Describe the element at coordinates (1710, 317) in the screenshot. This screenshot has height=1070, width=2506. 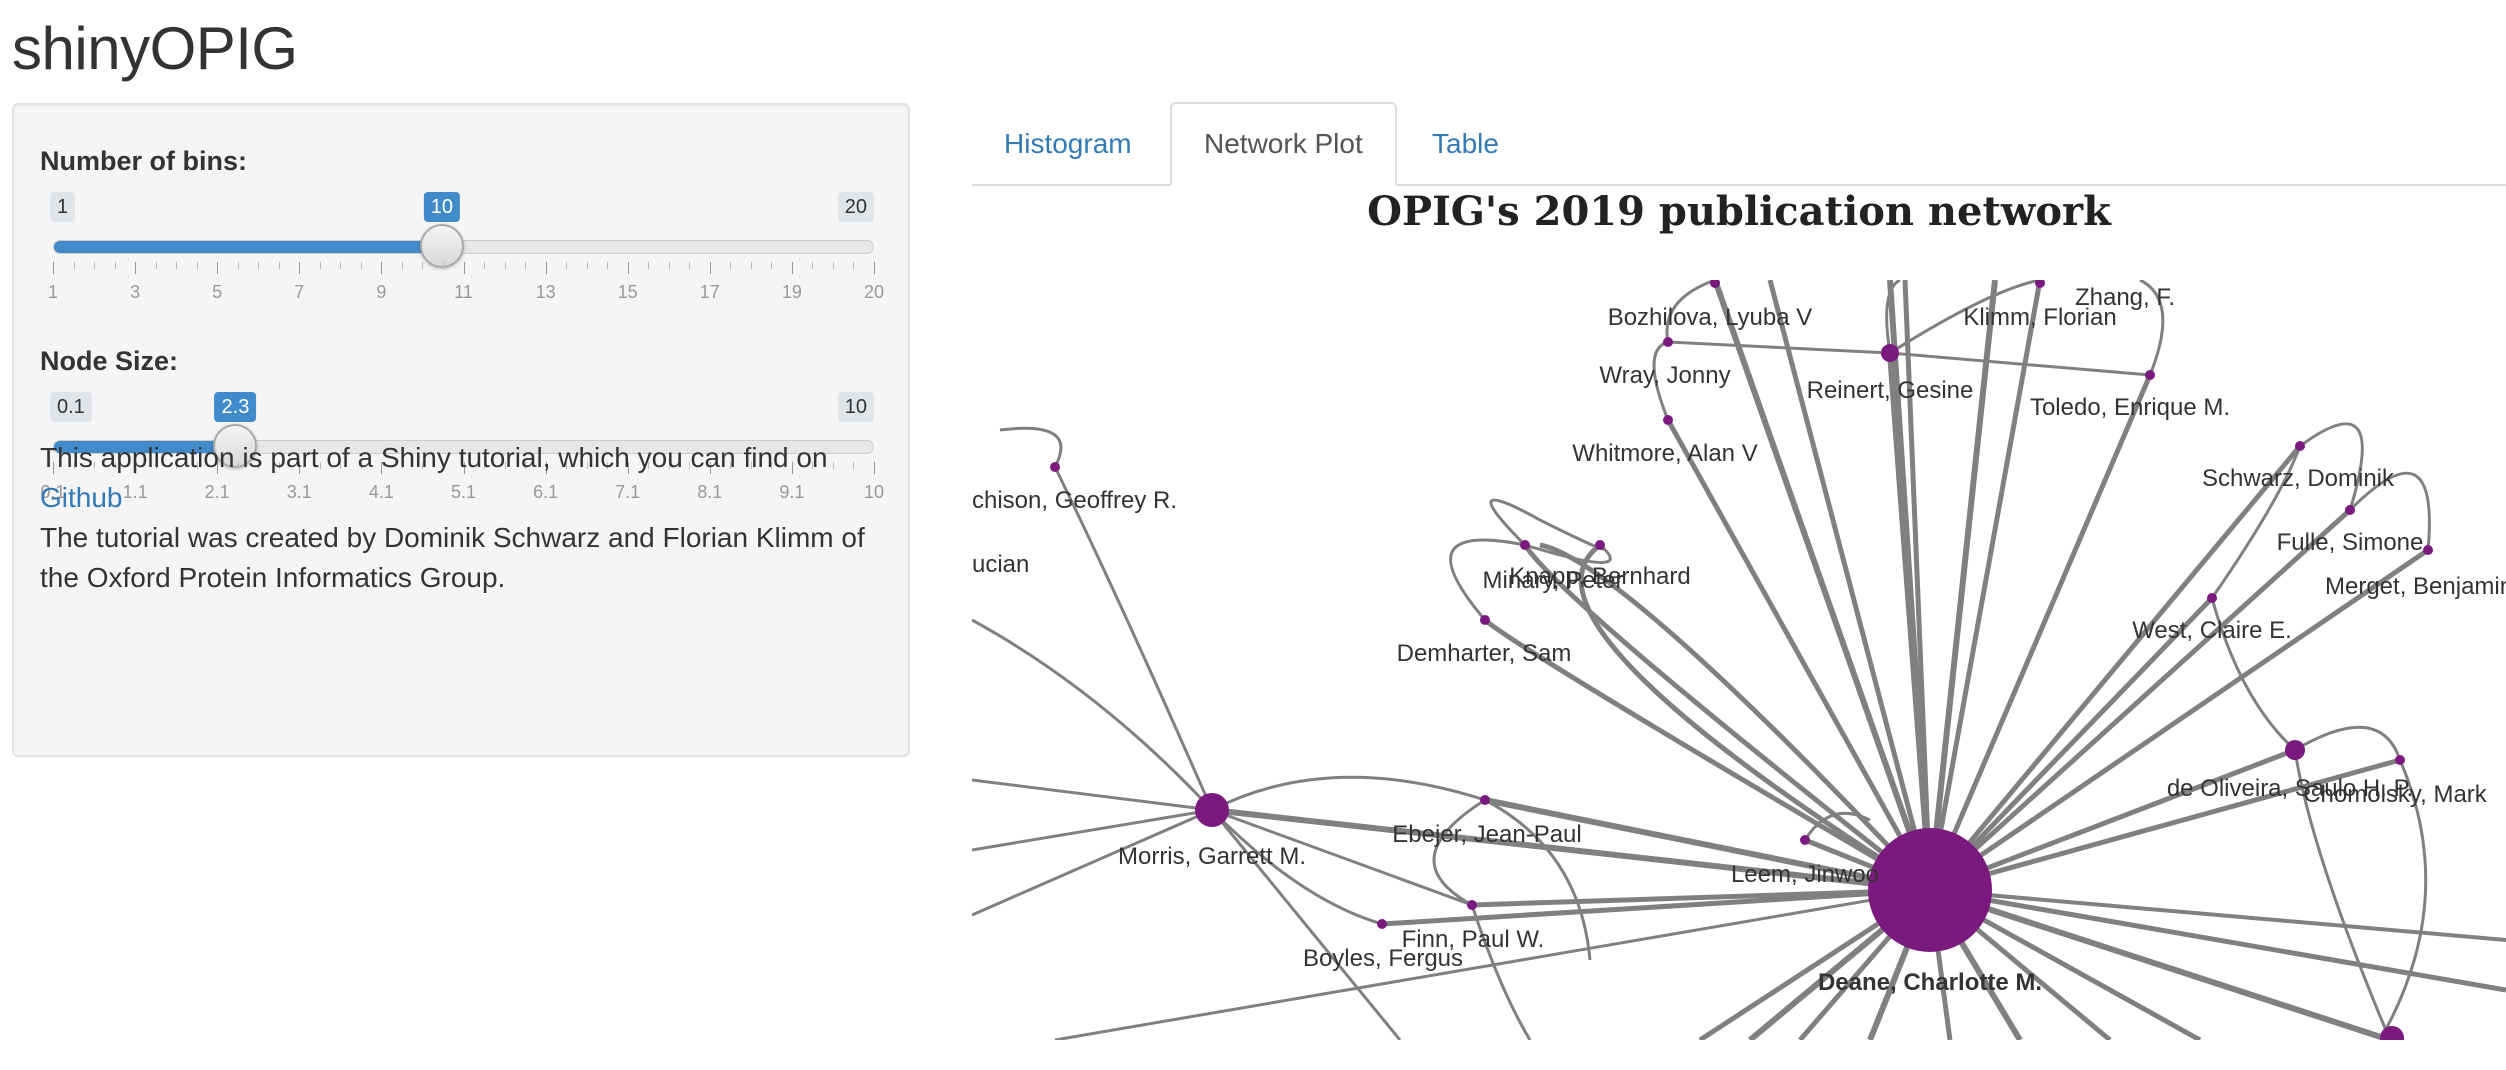
I see `label-bozhilova: Bozhilova, Lyuba V` at that location.